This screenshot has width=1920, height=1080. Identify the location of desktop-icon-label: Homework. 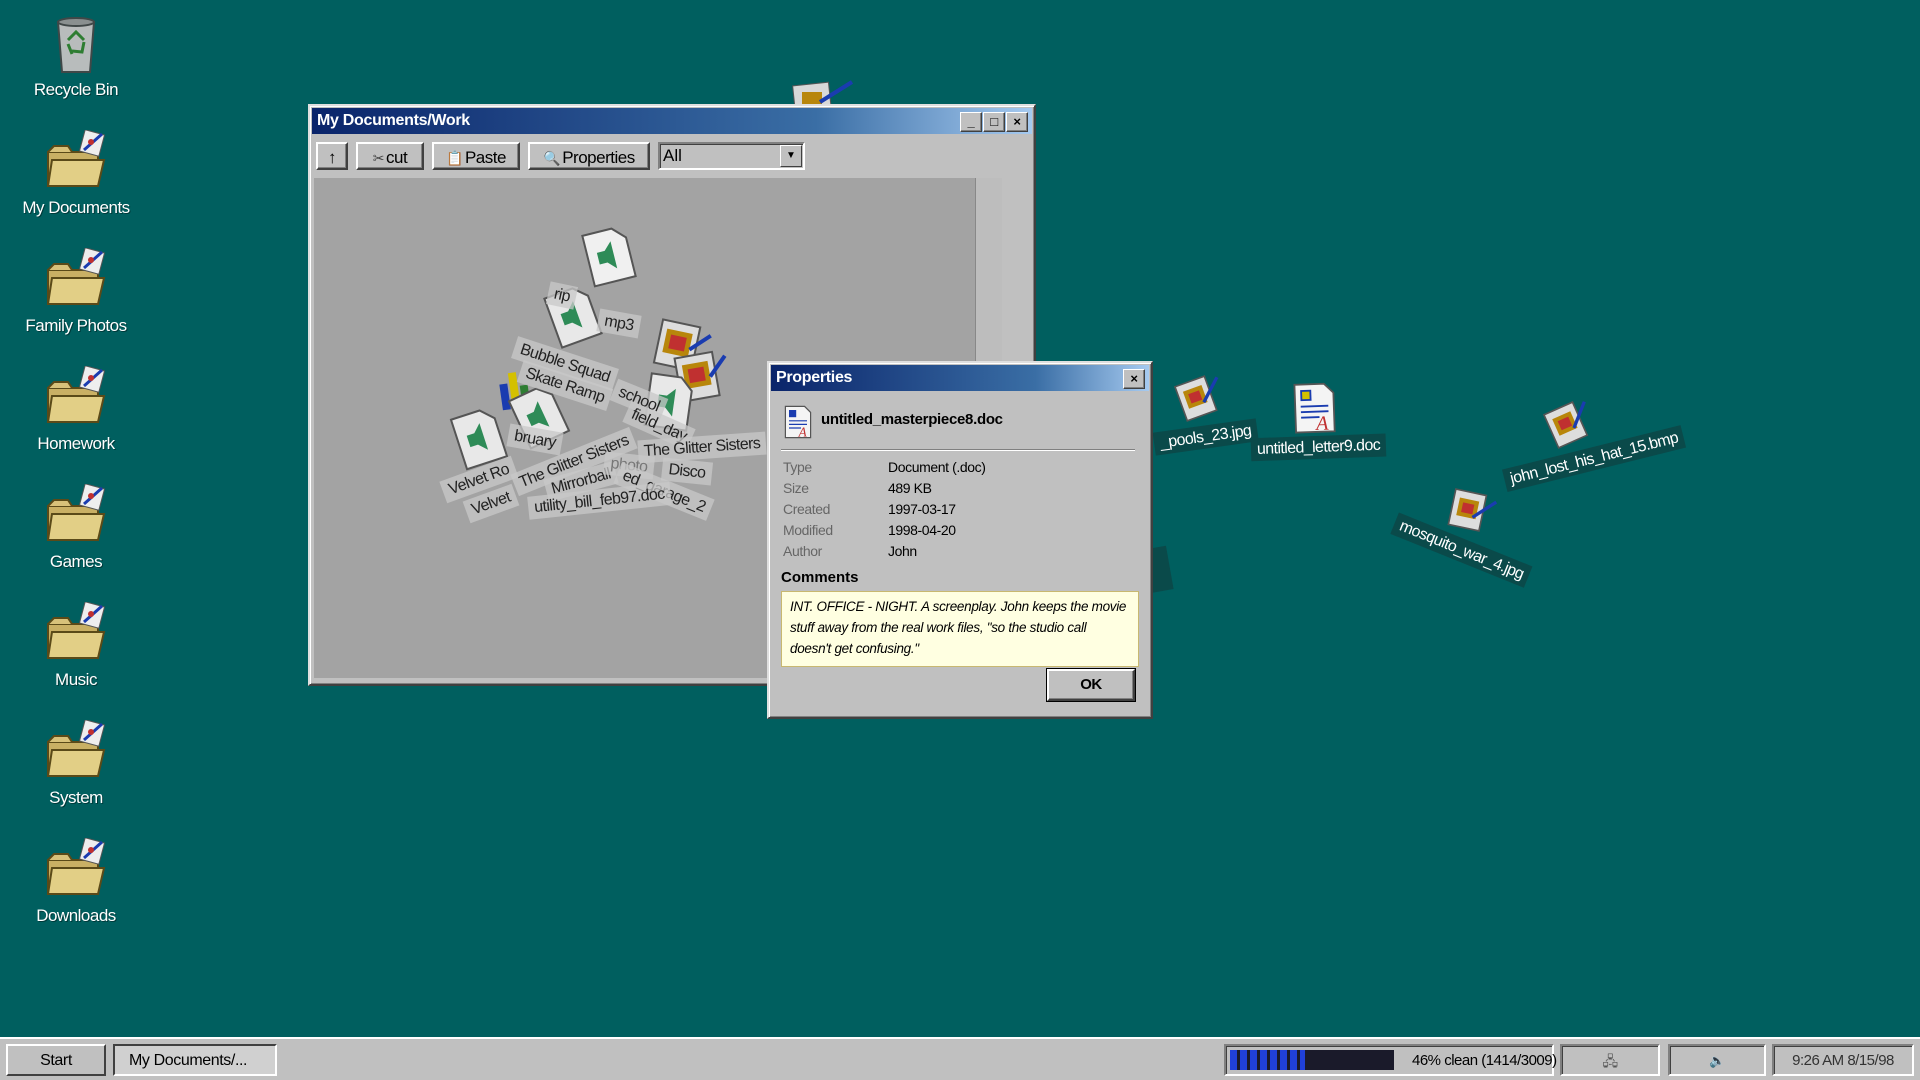
(76, 443).